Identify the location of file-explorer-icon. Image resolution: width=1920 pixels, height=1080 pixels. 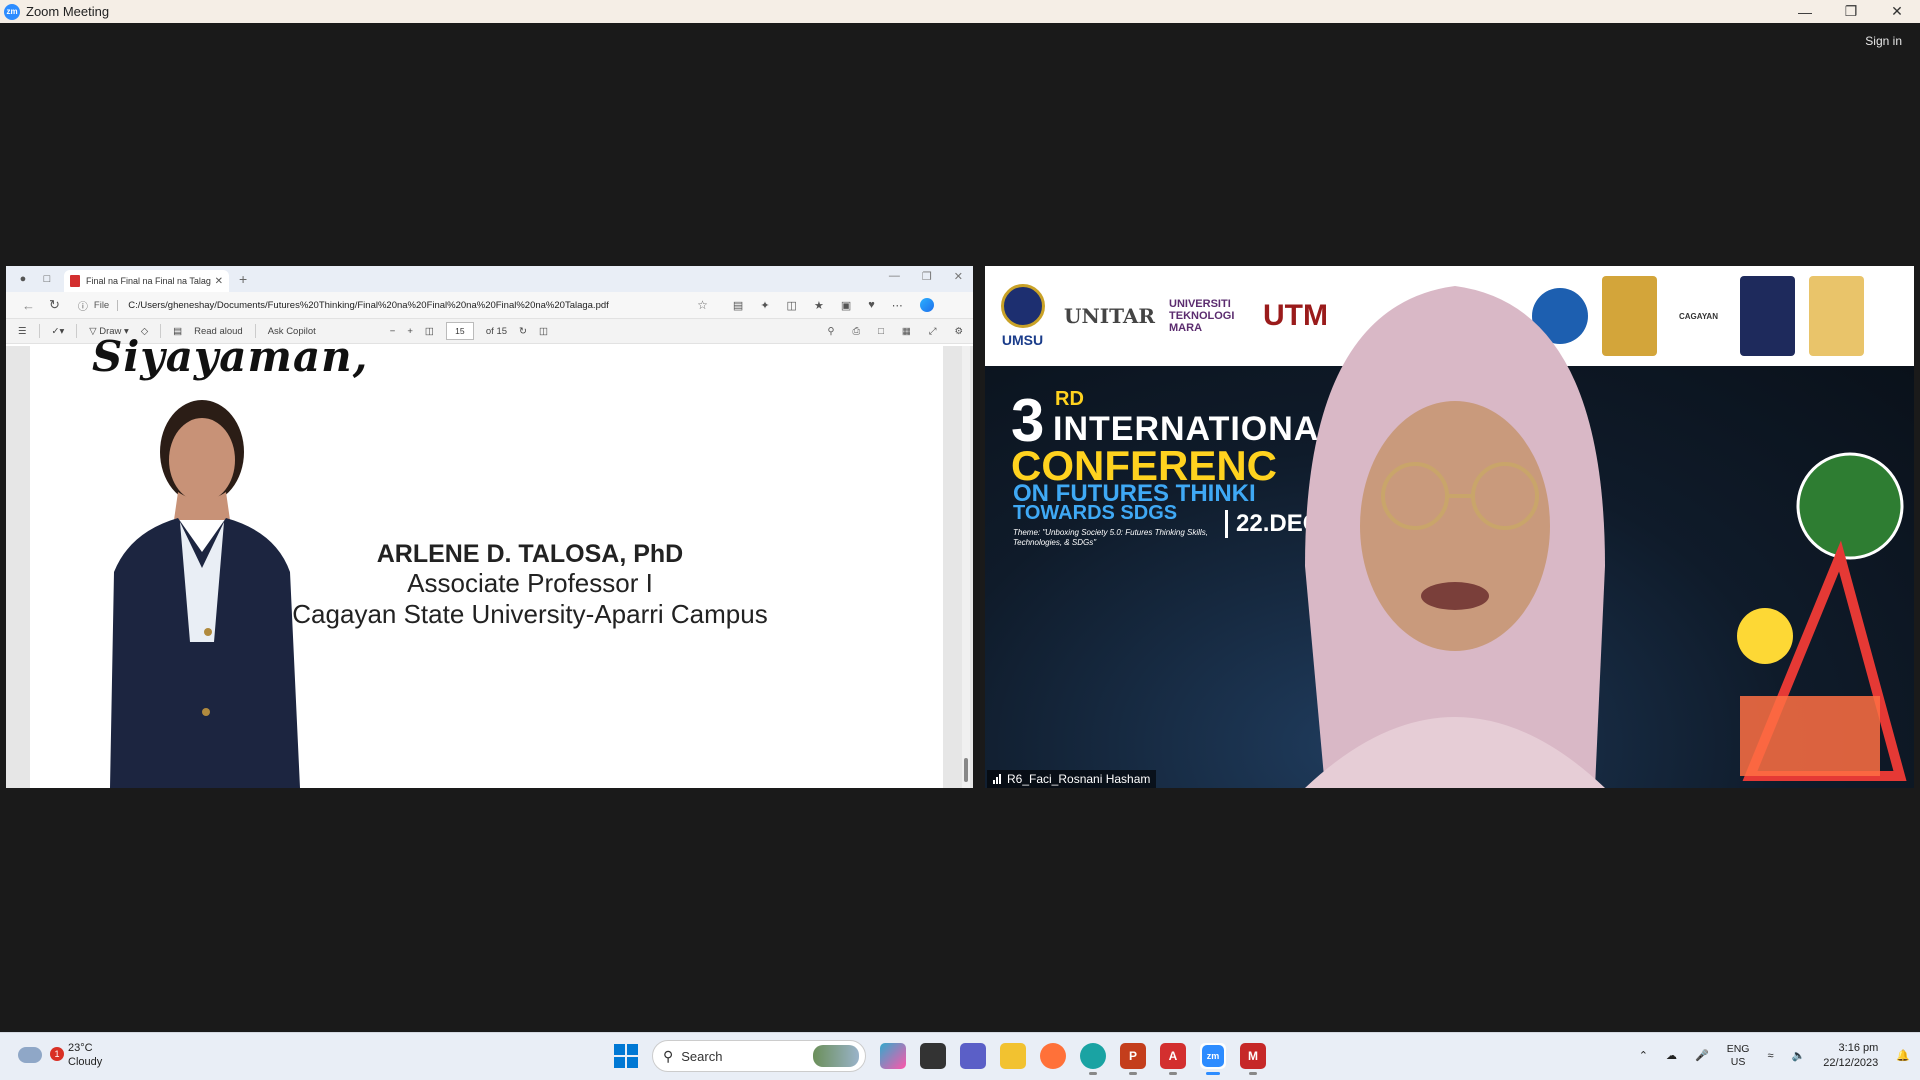
(1013, 1056).